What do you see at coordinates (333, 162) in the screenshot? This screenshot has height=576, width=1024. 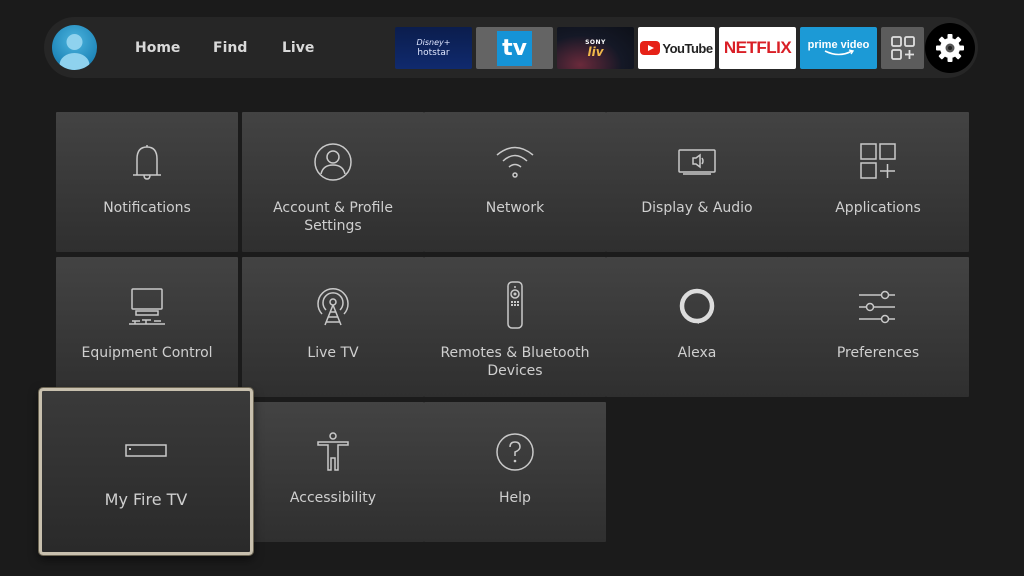 I see `user-circle-icon` at bounding box center [333, 162].